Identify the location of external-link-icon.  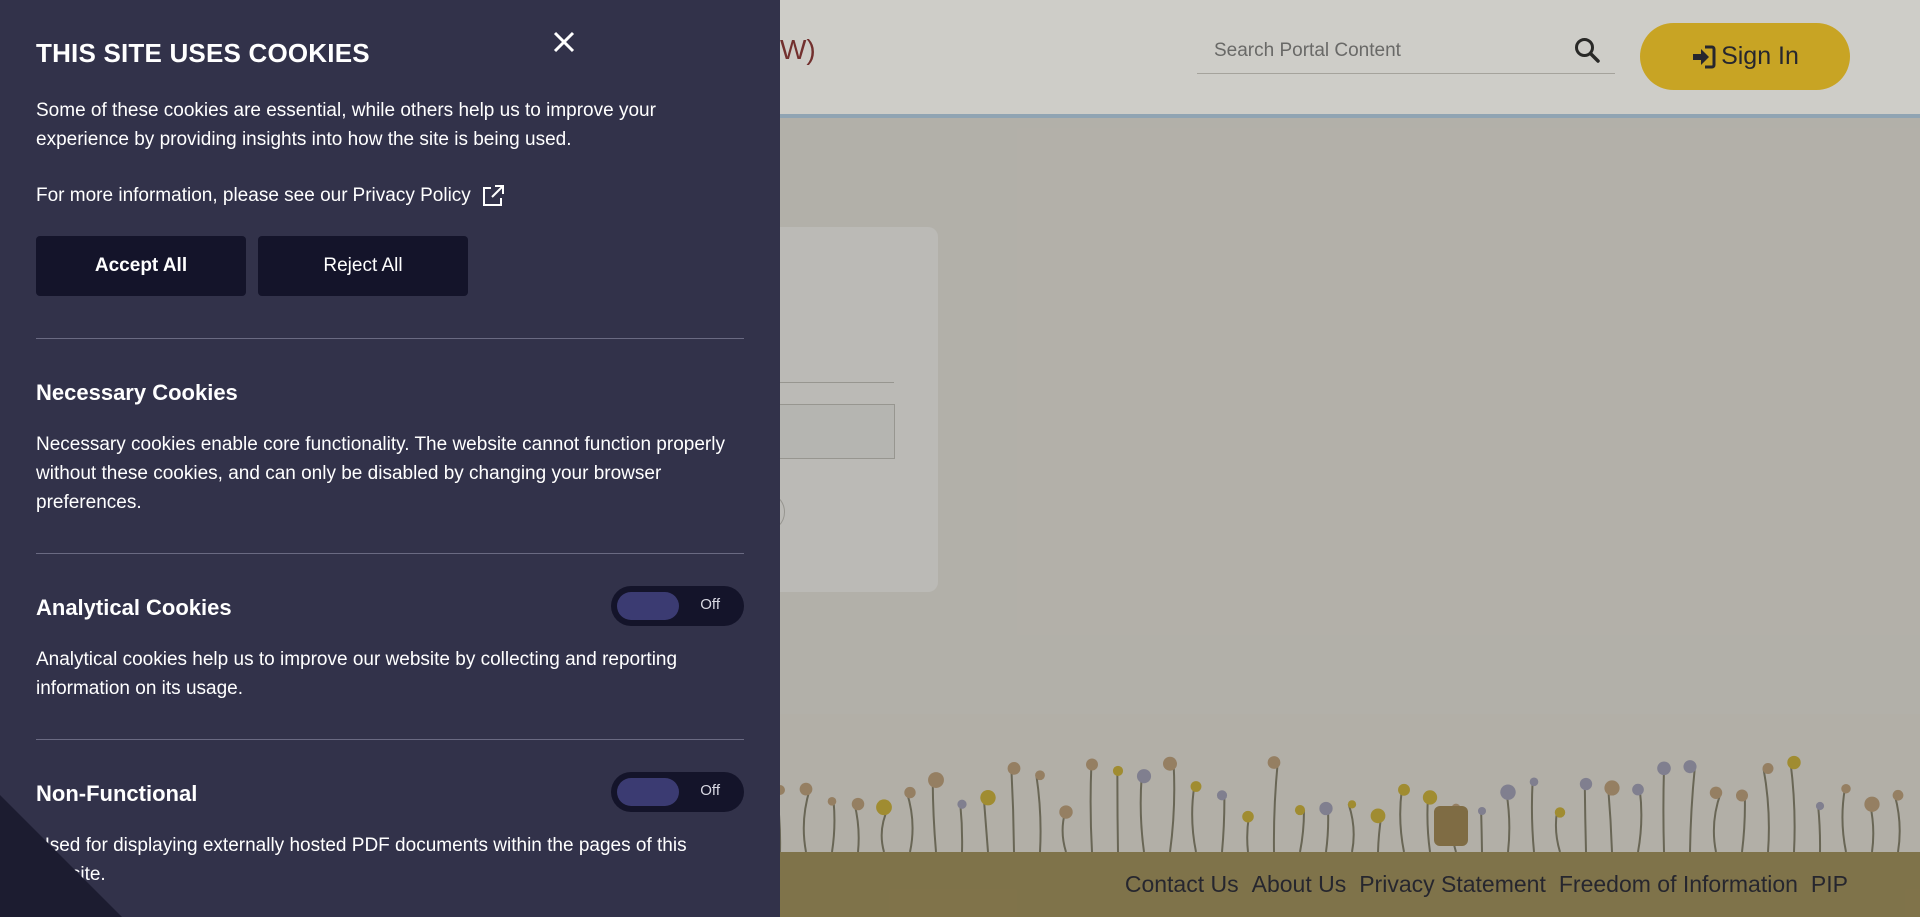
(493, 196).